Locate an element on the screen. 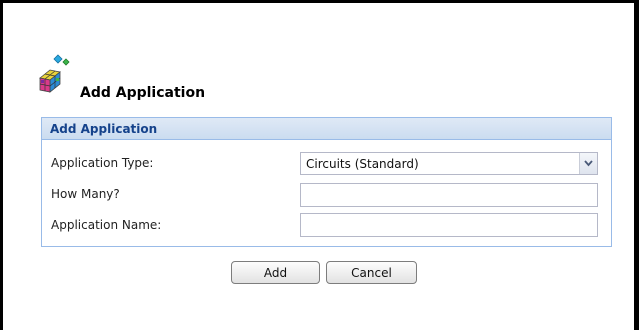 This screenshot has width=639, height=330. dialog-header: Add Application is located at coordinates (187, 75).